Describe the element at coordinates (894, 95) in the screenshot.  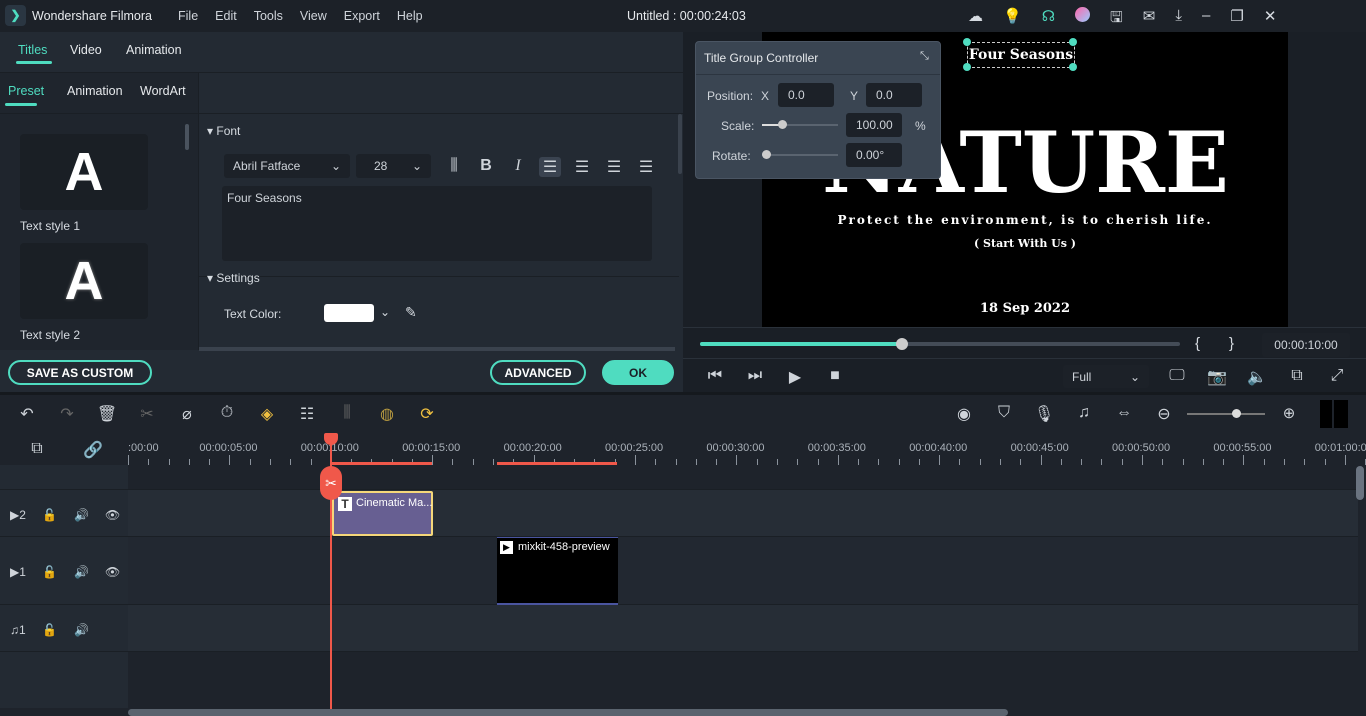
I see `position-y-input: 0.0` at that location.